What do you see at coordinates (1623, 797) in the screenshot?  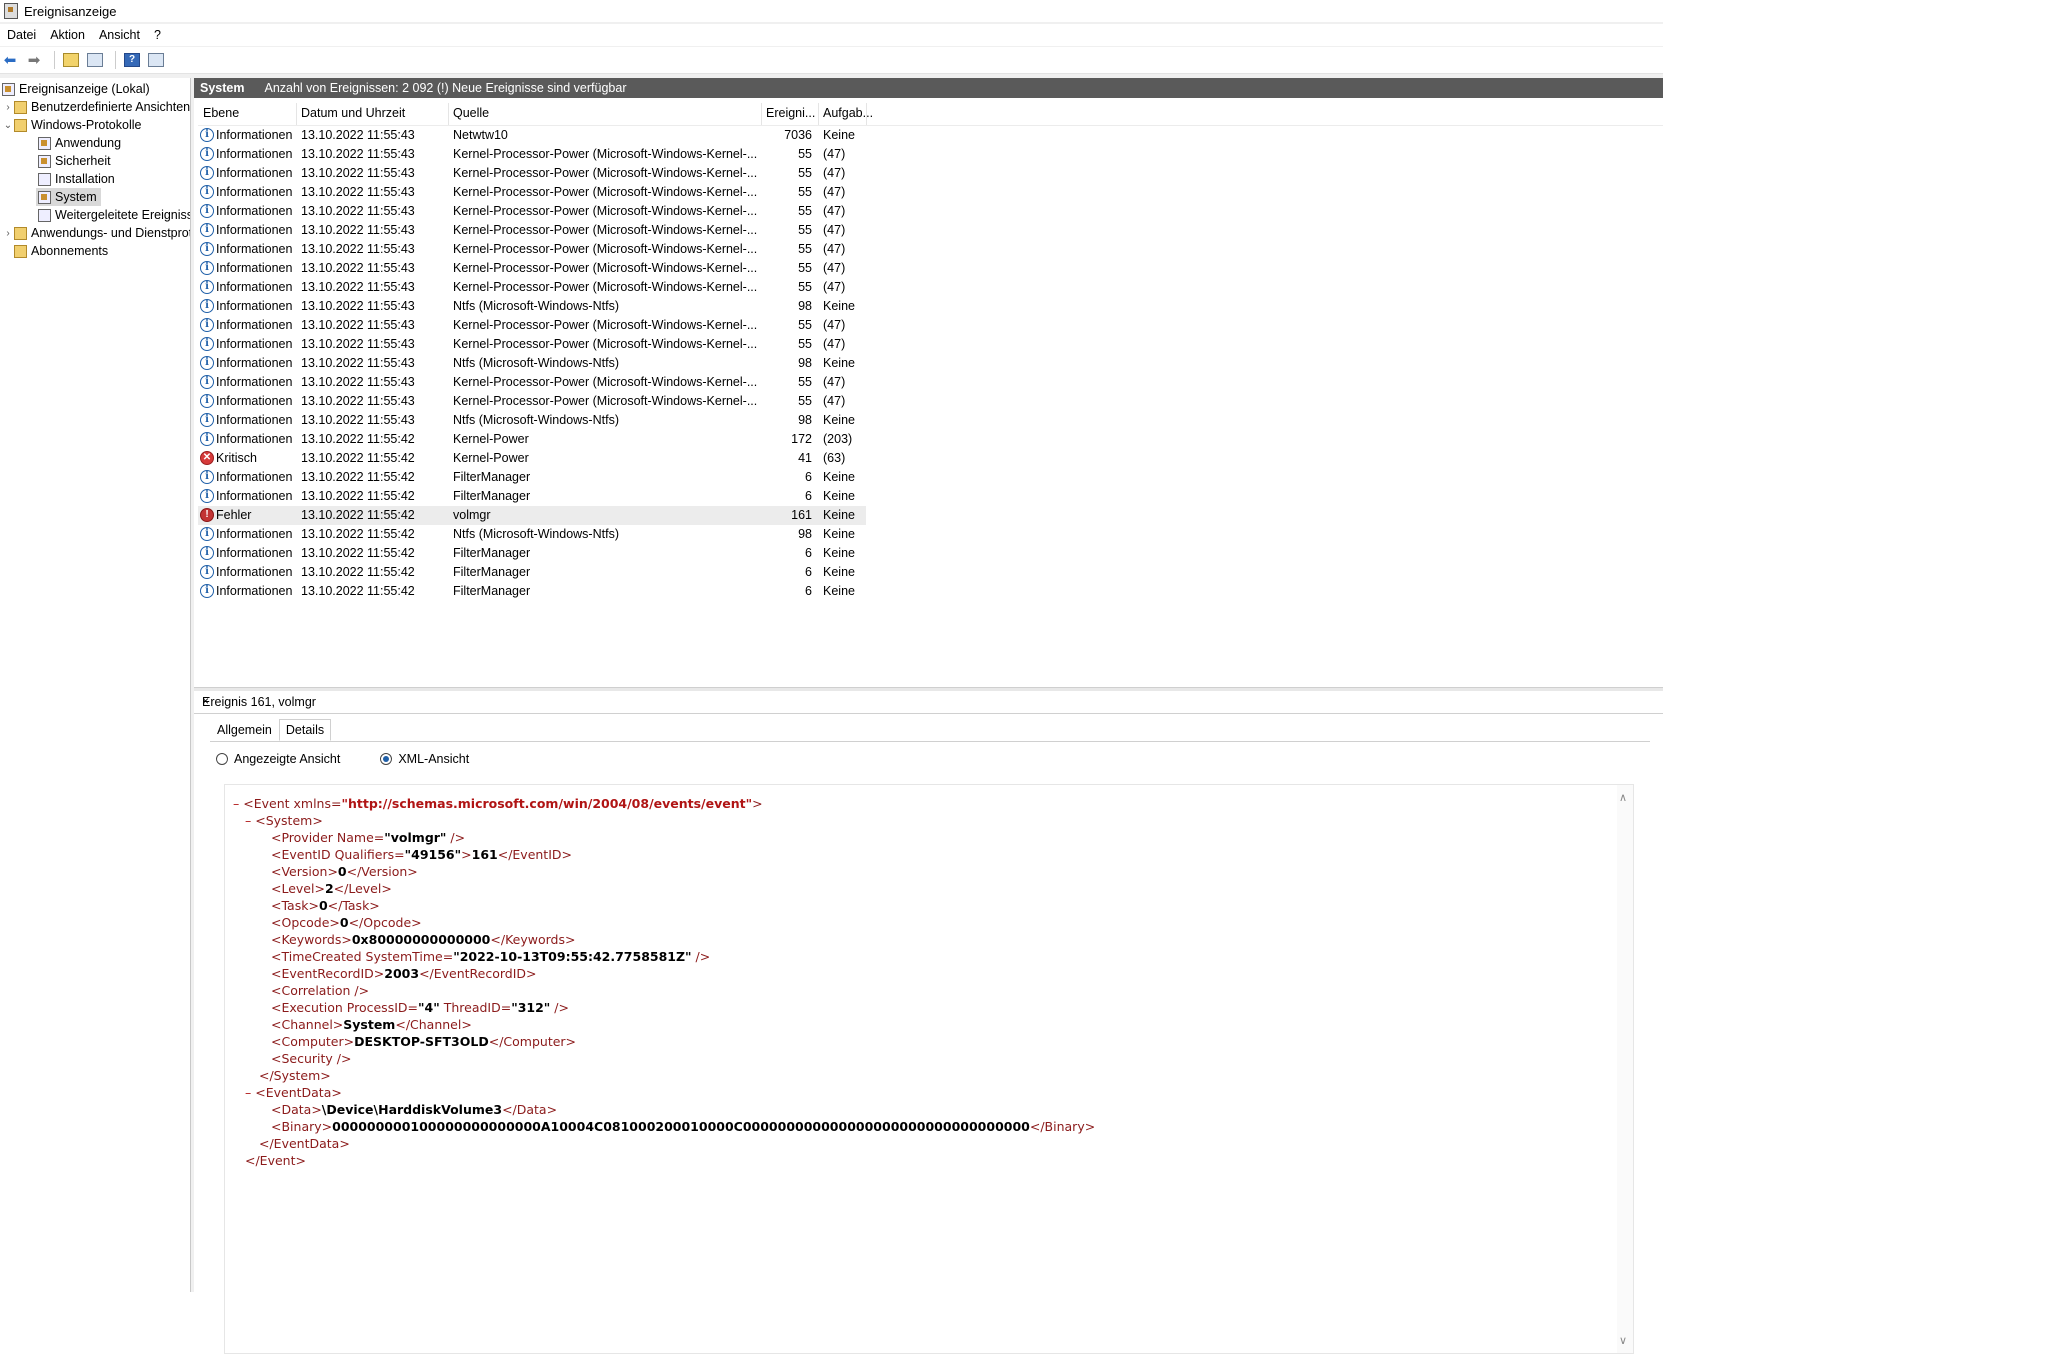 I see `scroll-up-icon: ∧` at bounding box center [1623, 797].